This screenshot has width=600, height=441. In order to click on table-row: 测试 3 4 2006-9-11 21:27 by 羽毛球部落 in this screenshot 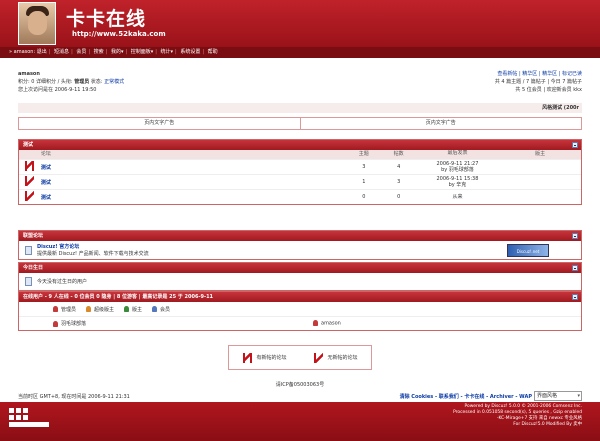, I will do `click(300, 166)`.